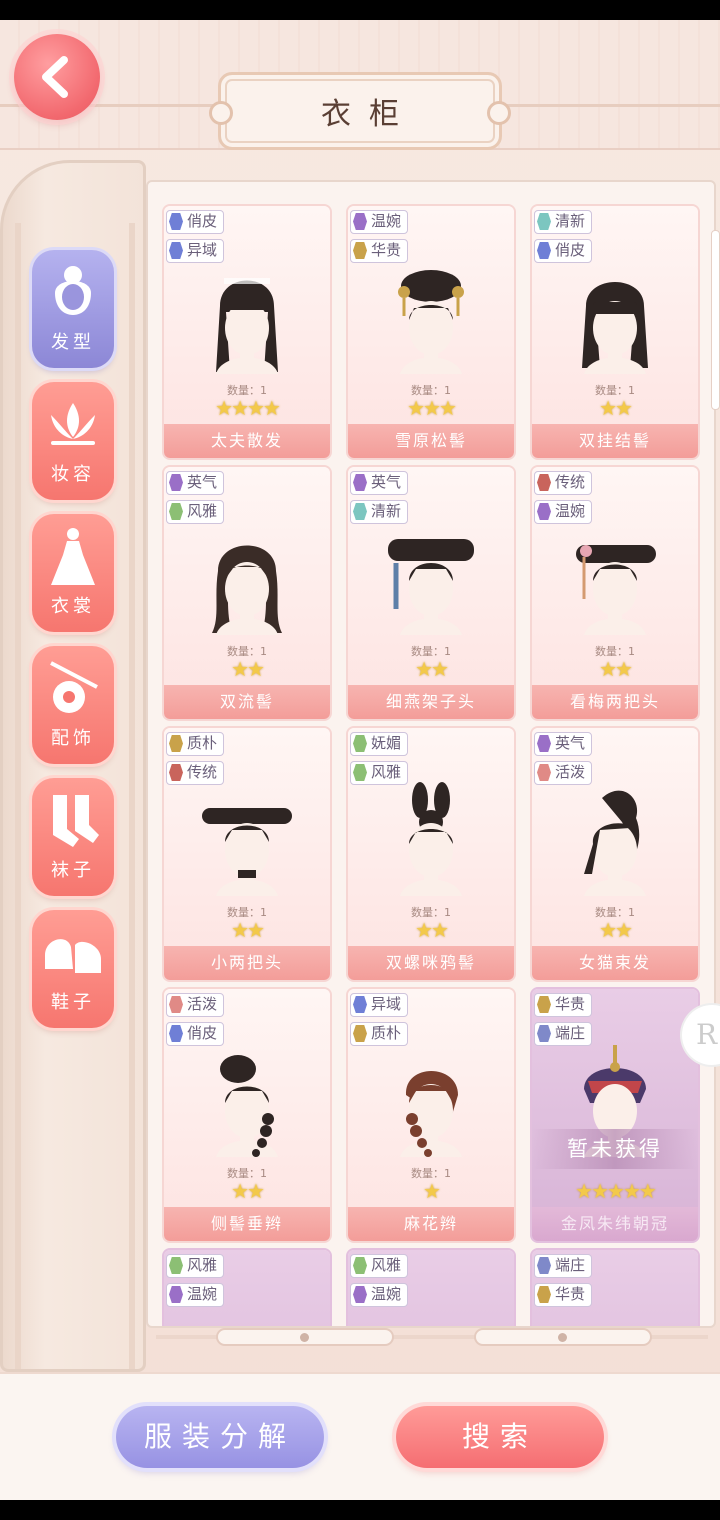  I want to click on style-tag-label: 异域, so click(386, 1004).